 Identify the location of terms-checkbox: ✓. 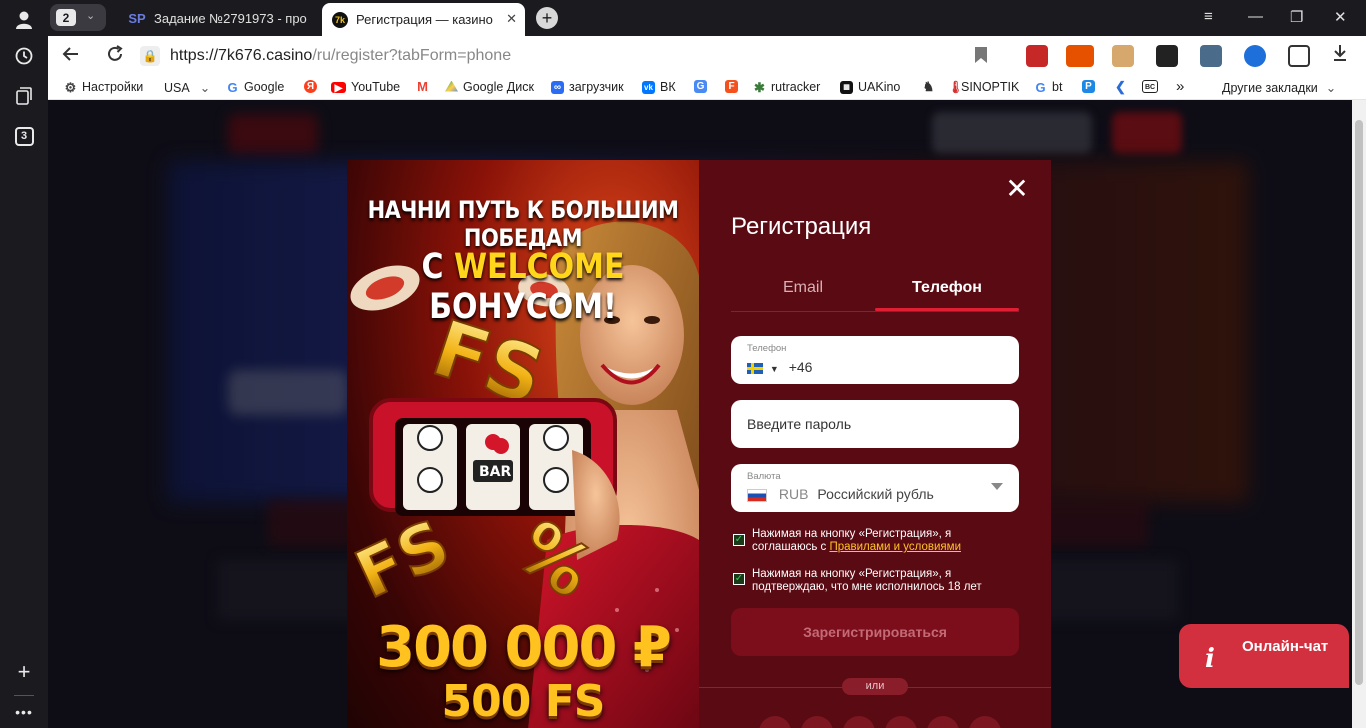
(739, 540).